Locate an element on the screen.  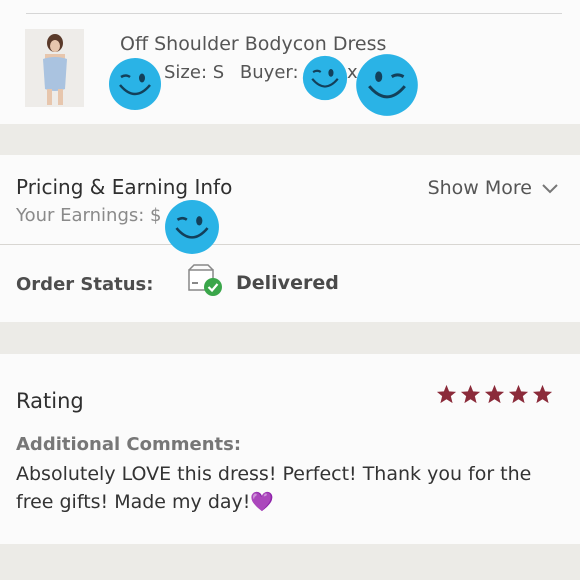
chevron-down-icon is located at coordinates (550, 188).